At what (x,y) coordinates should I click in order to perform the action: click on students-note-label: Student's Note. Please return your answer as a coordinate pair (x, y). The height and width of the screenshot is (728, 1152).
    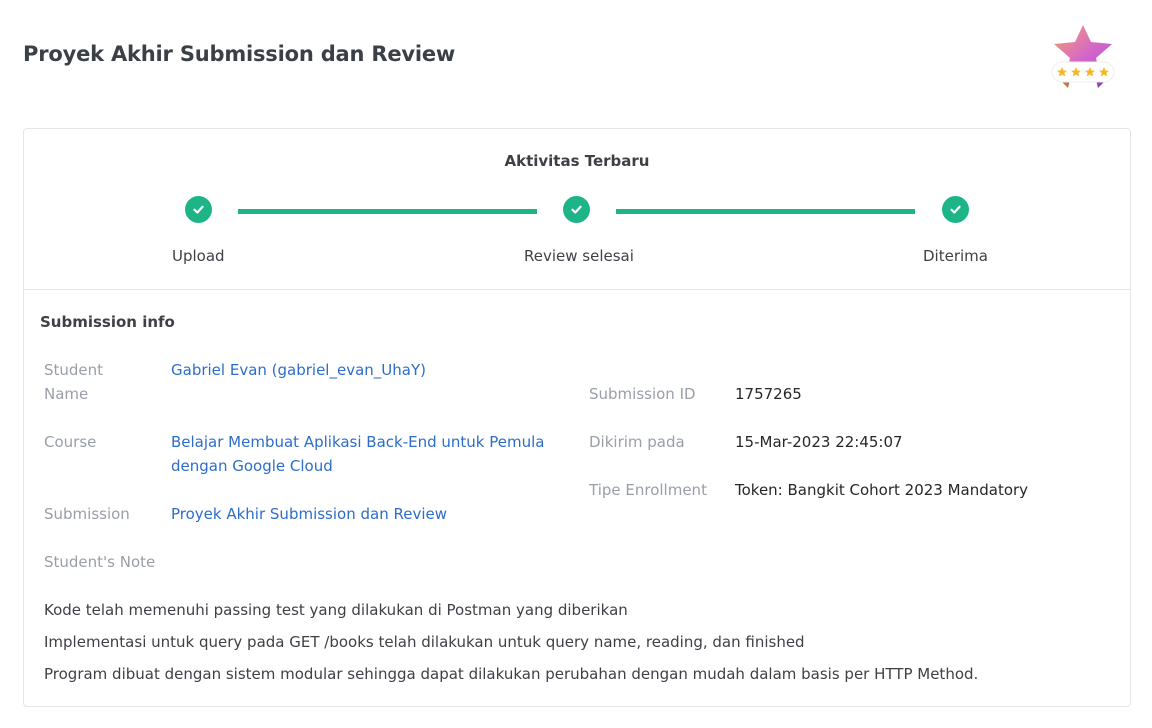
    Looking at the image, I should click on (100, 562).